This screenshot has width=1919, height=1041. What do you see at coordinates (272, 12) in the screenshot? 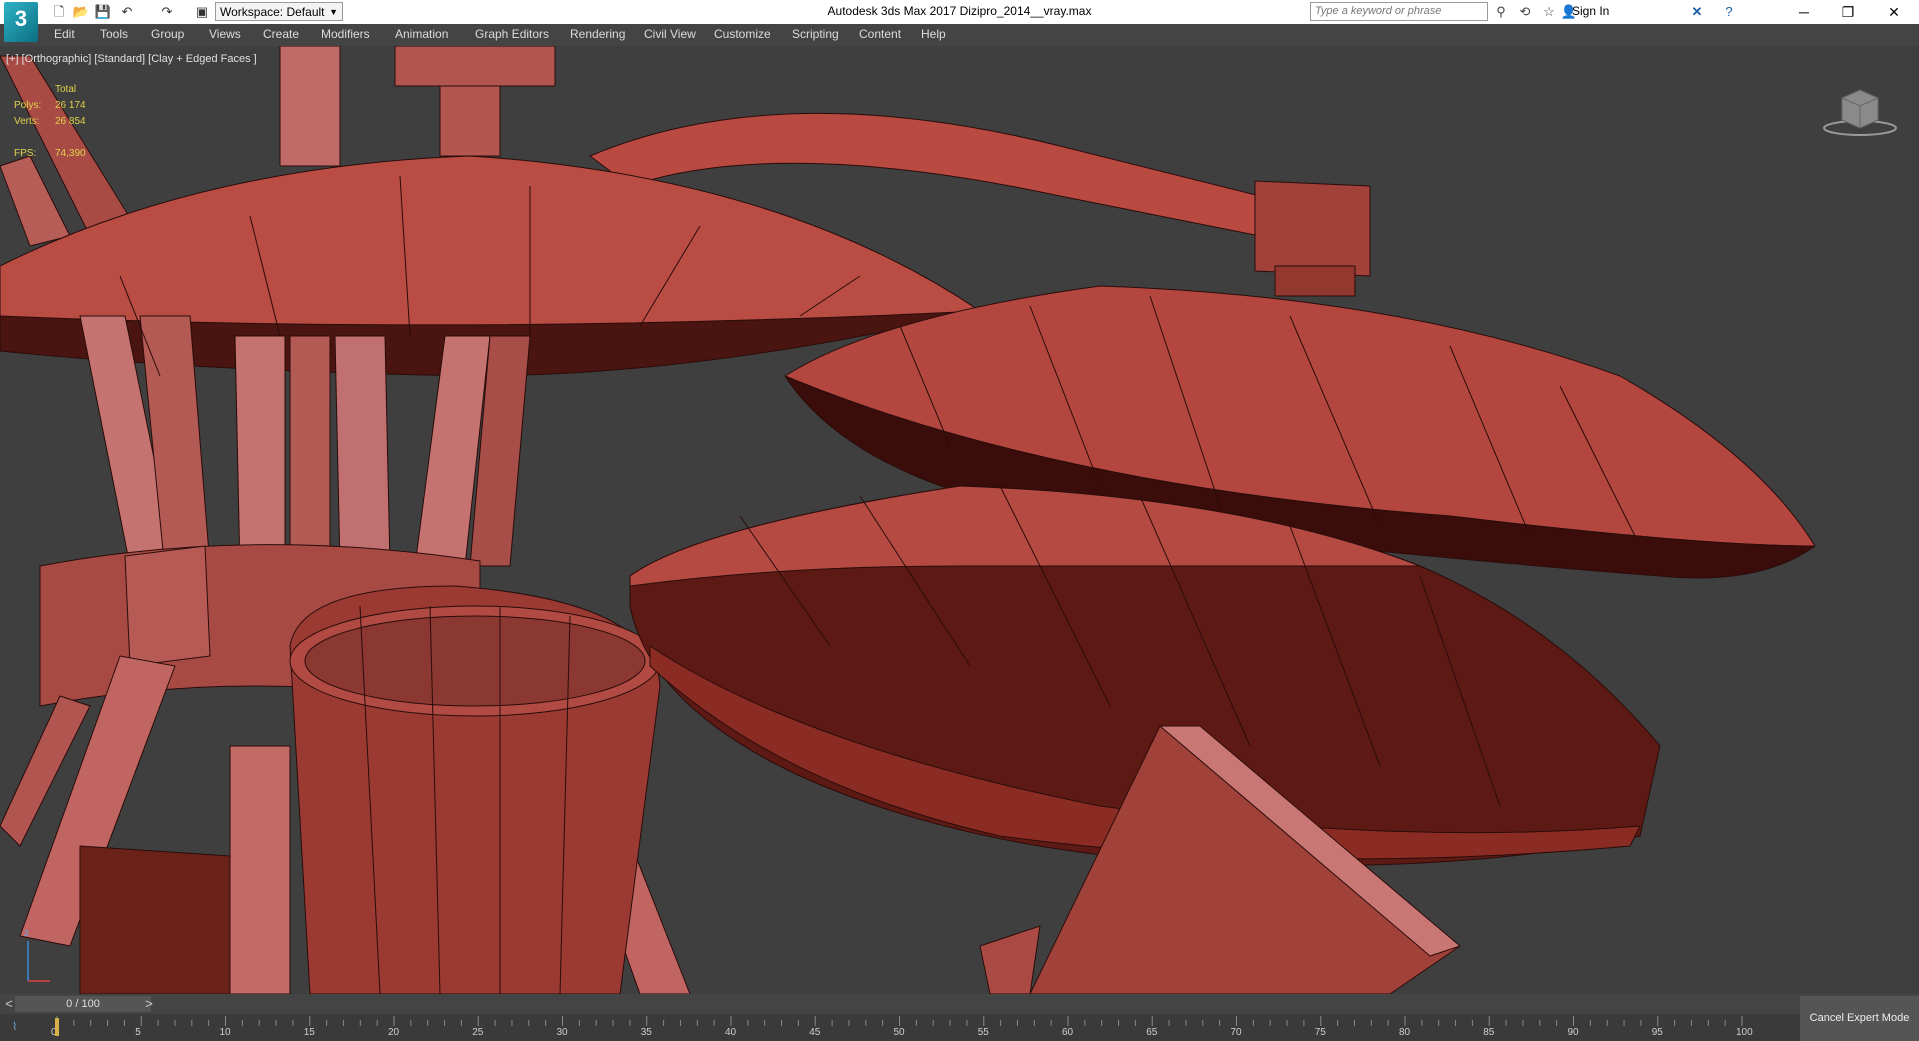
I see `workspace-label: Workspace: Default` at bounding box center [272, 12].